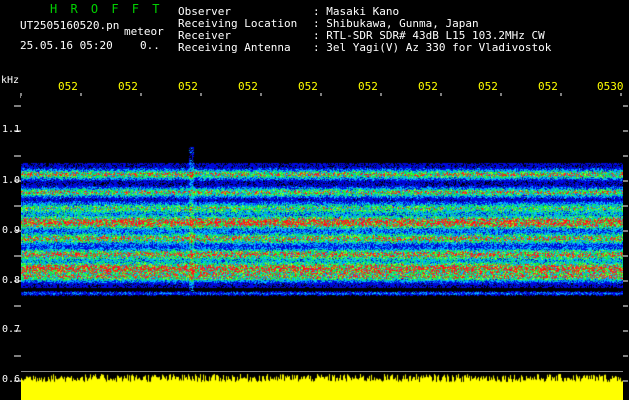 This screenshot has height=400, width=629. Describe the element at coordinates (322, 386) in the screenshot. I see `noise-level-bar` at that location.